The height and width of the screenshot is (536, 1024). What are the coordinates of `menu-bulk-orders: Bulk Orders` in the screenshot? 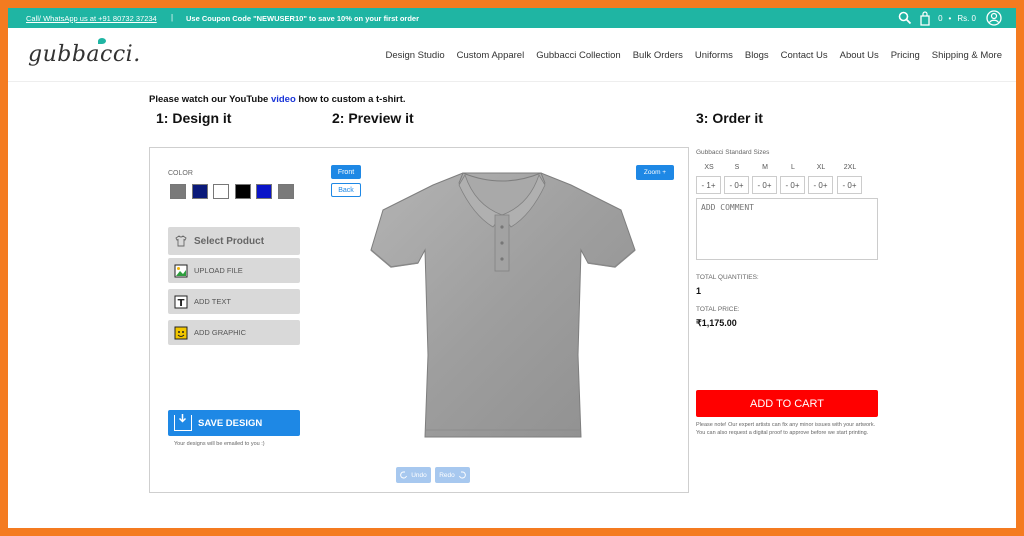 It's located at (658, 55).